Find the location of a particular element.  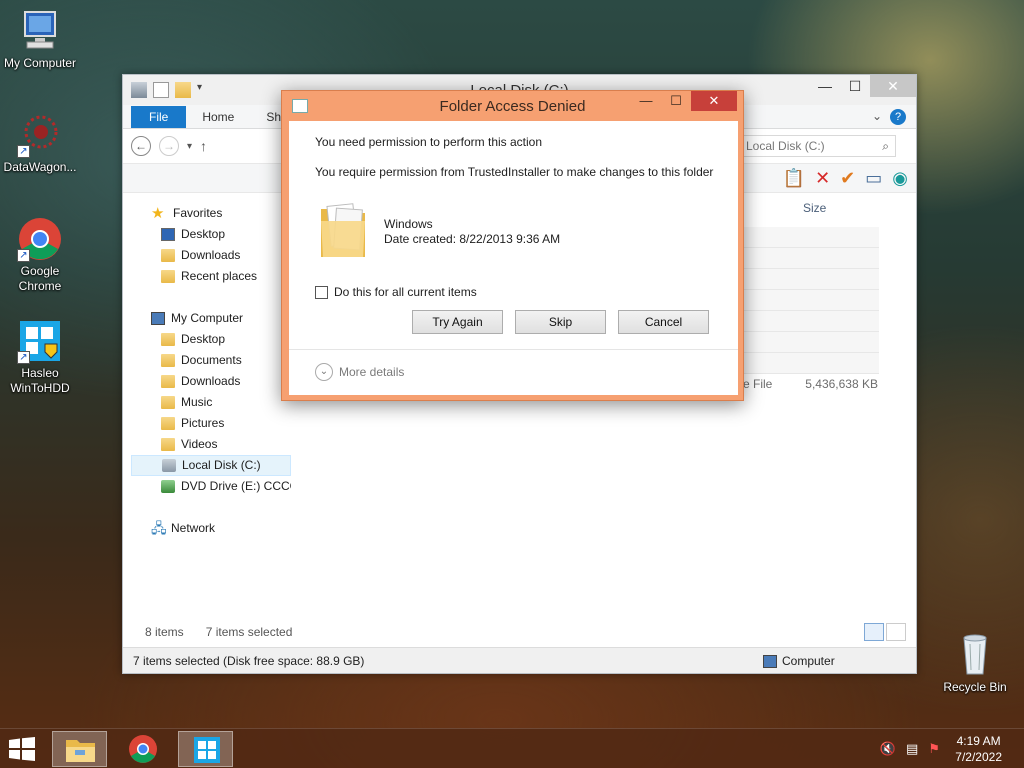

item-count: 8 items is located at coordinates (164, 632).